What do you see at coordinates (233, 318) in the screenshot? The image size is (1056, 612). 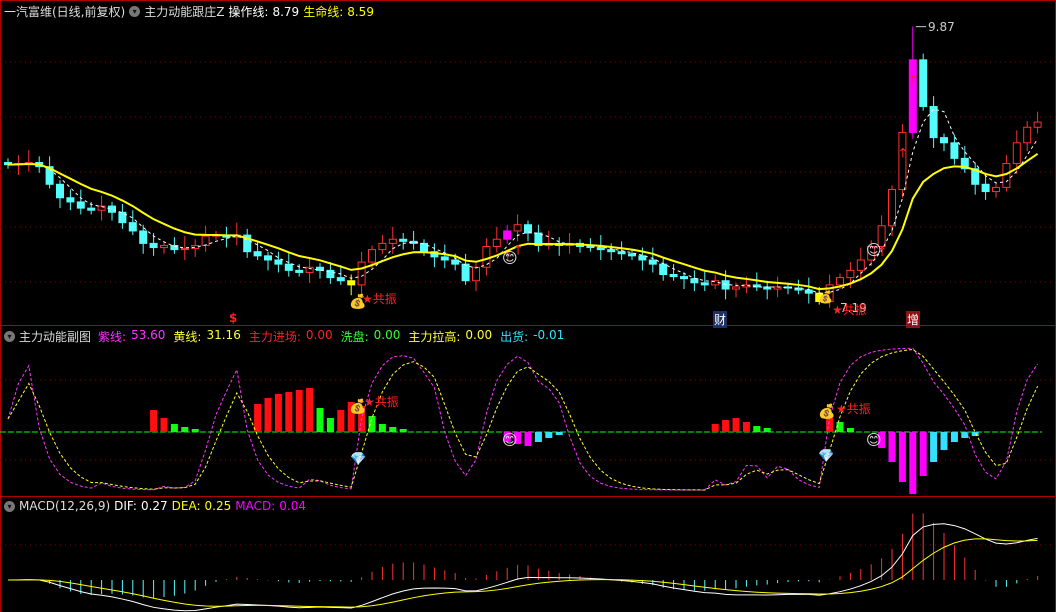 I see `dollar-marker: $` at bounding box center [233, 318].